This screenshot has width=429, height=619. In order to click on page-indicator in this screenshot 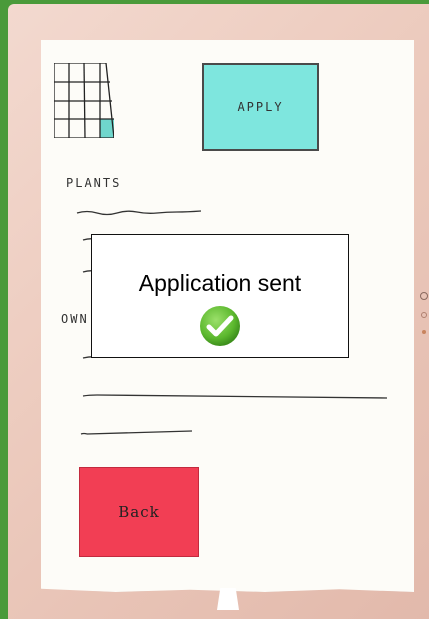, I will do `click(424, 313)`.